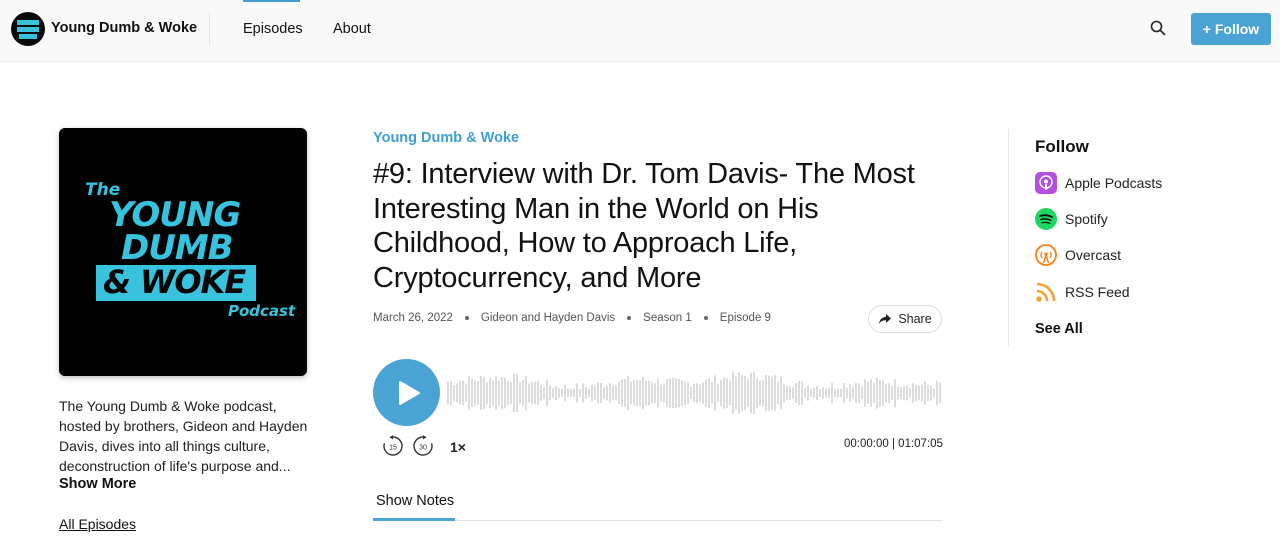 The height and width of the screenshot is (537, 1280). What do you see at coordinates (97, 484) in the screenshot?
I see `show-more-link: Show More` at bounding box center [97, 484].